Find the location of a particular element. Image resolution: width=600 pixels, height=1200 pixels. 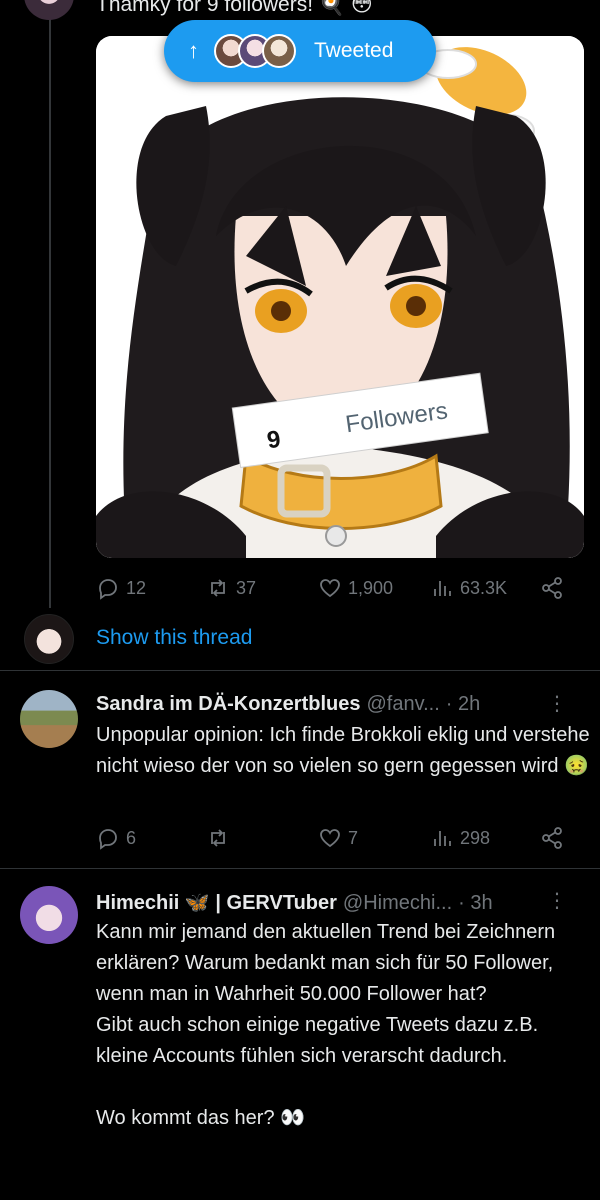

display-name: Himechii 🦋 | GERVTuber is located at coordinates (216, 902).